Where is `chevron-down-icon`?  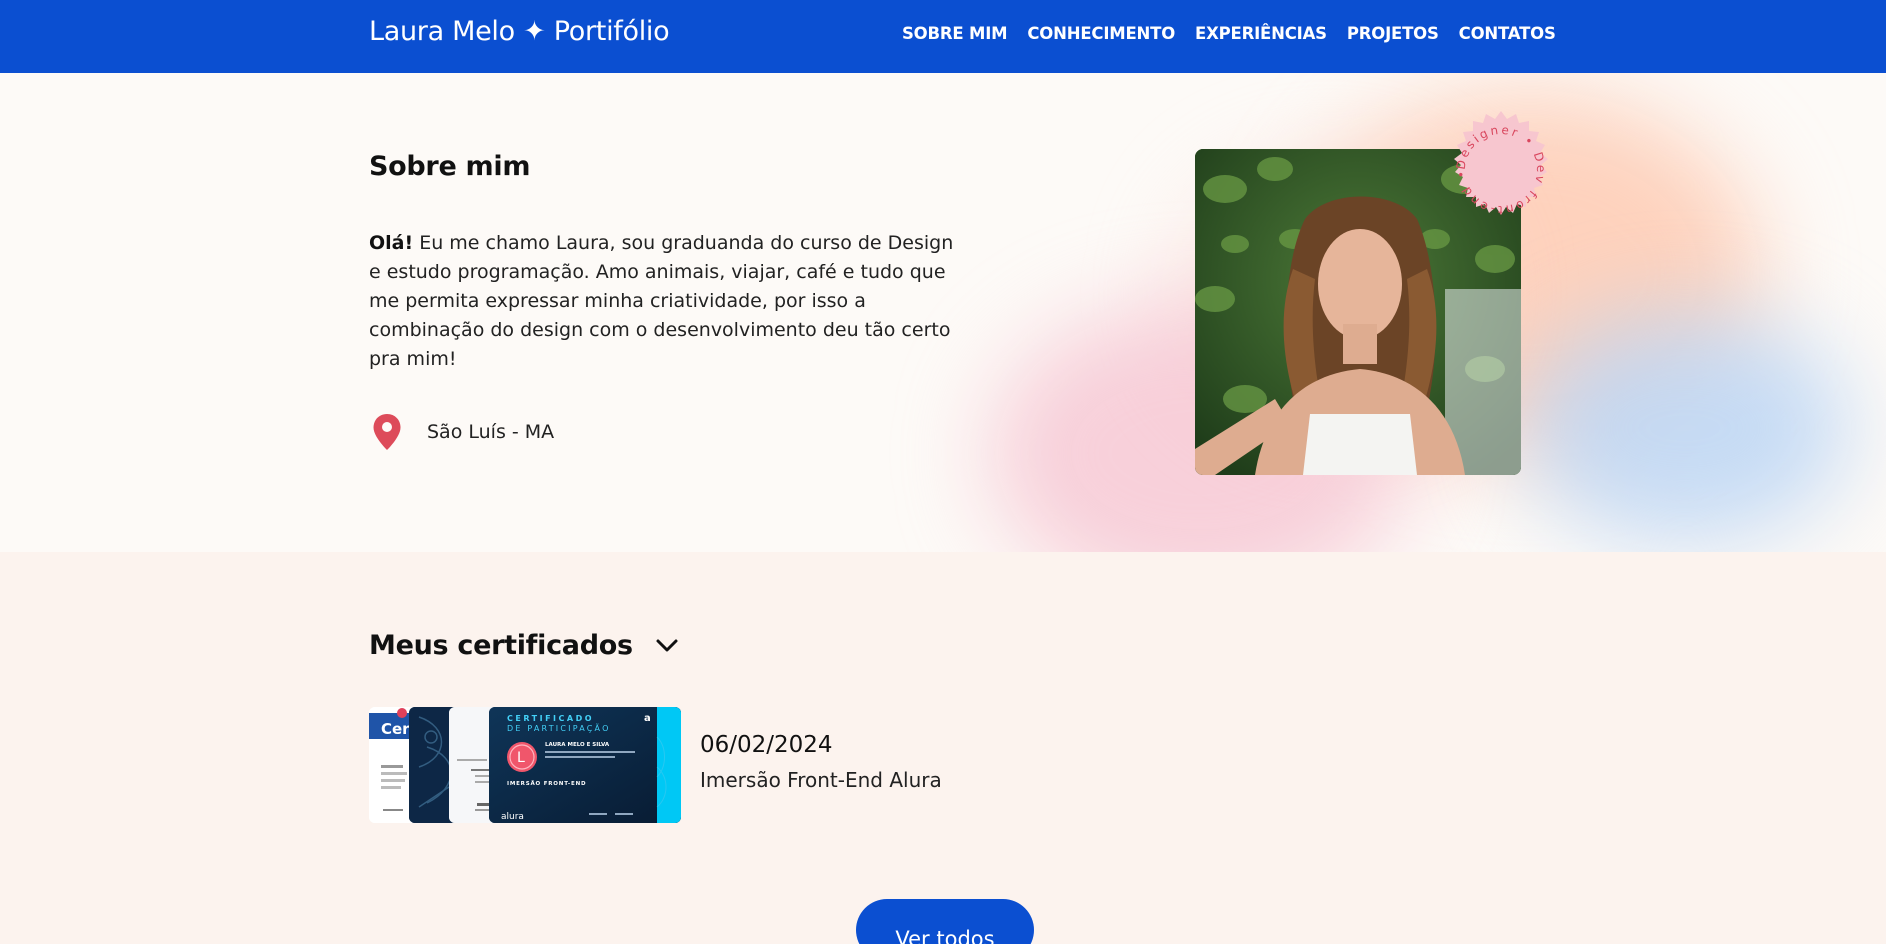 chevron-down-icon is located at coordinates (667, 646).